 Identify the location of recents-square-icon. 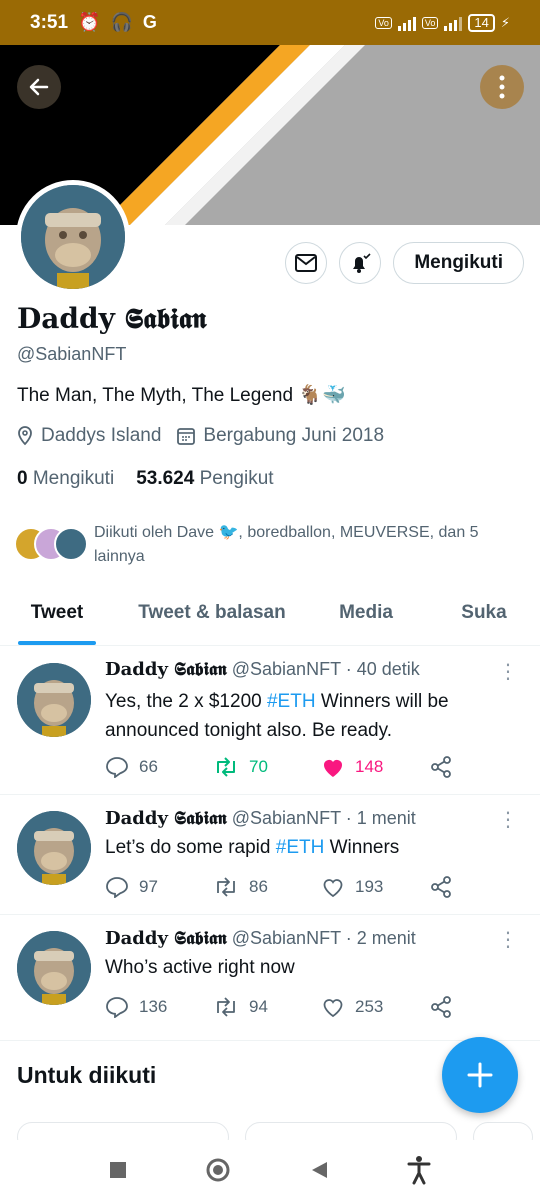
(118, 1170).